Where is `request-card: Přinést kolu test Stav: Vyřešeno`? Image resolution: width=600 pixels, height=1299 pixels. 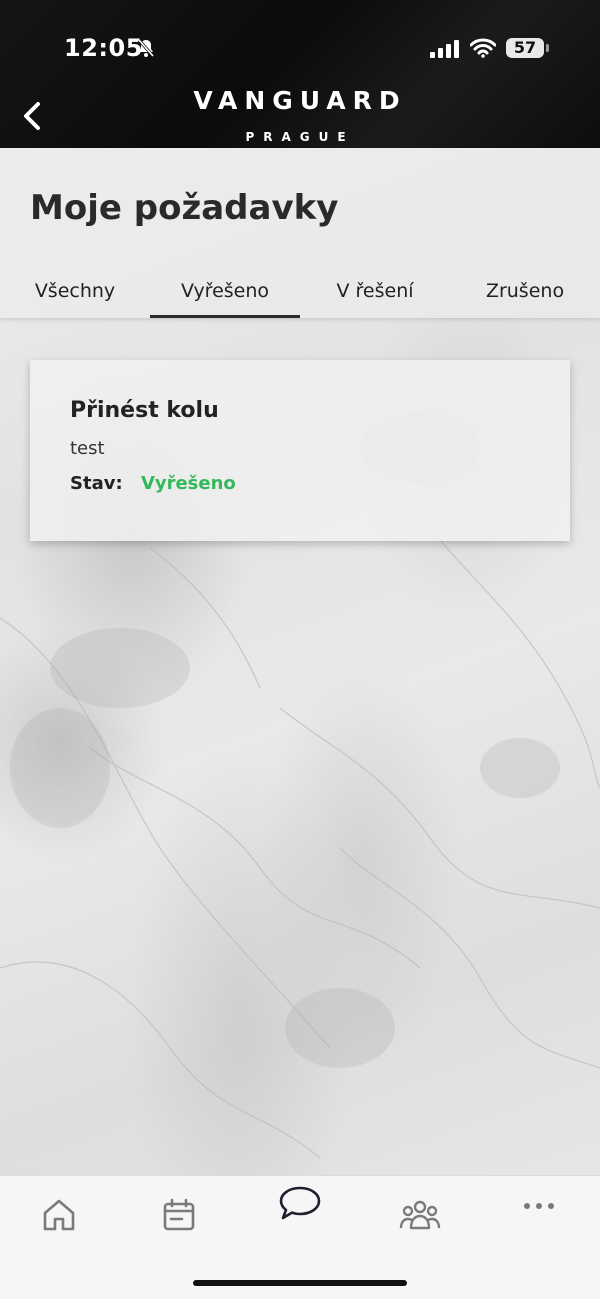
request-card: Přinést kolu test Stav: Vyřešeno is located at coordinates (300, 450).